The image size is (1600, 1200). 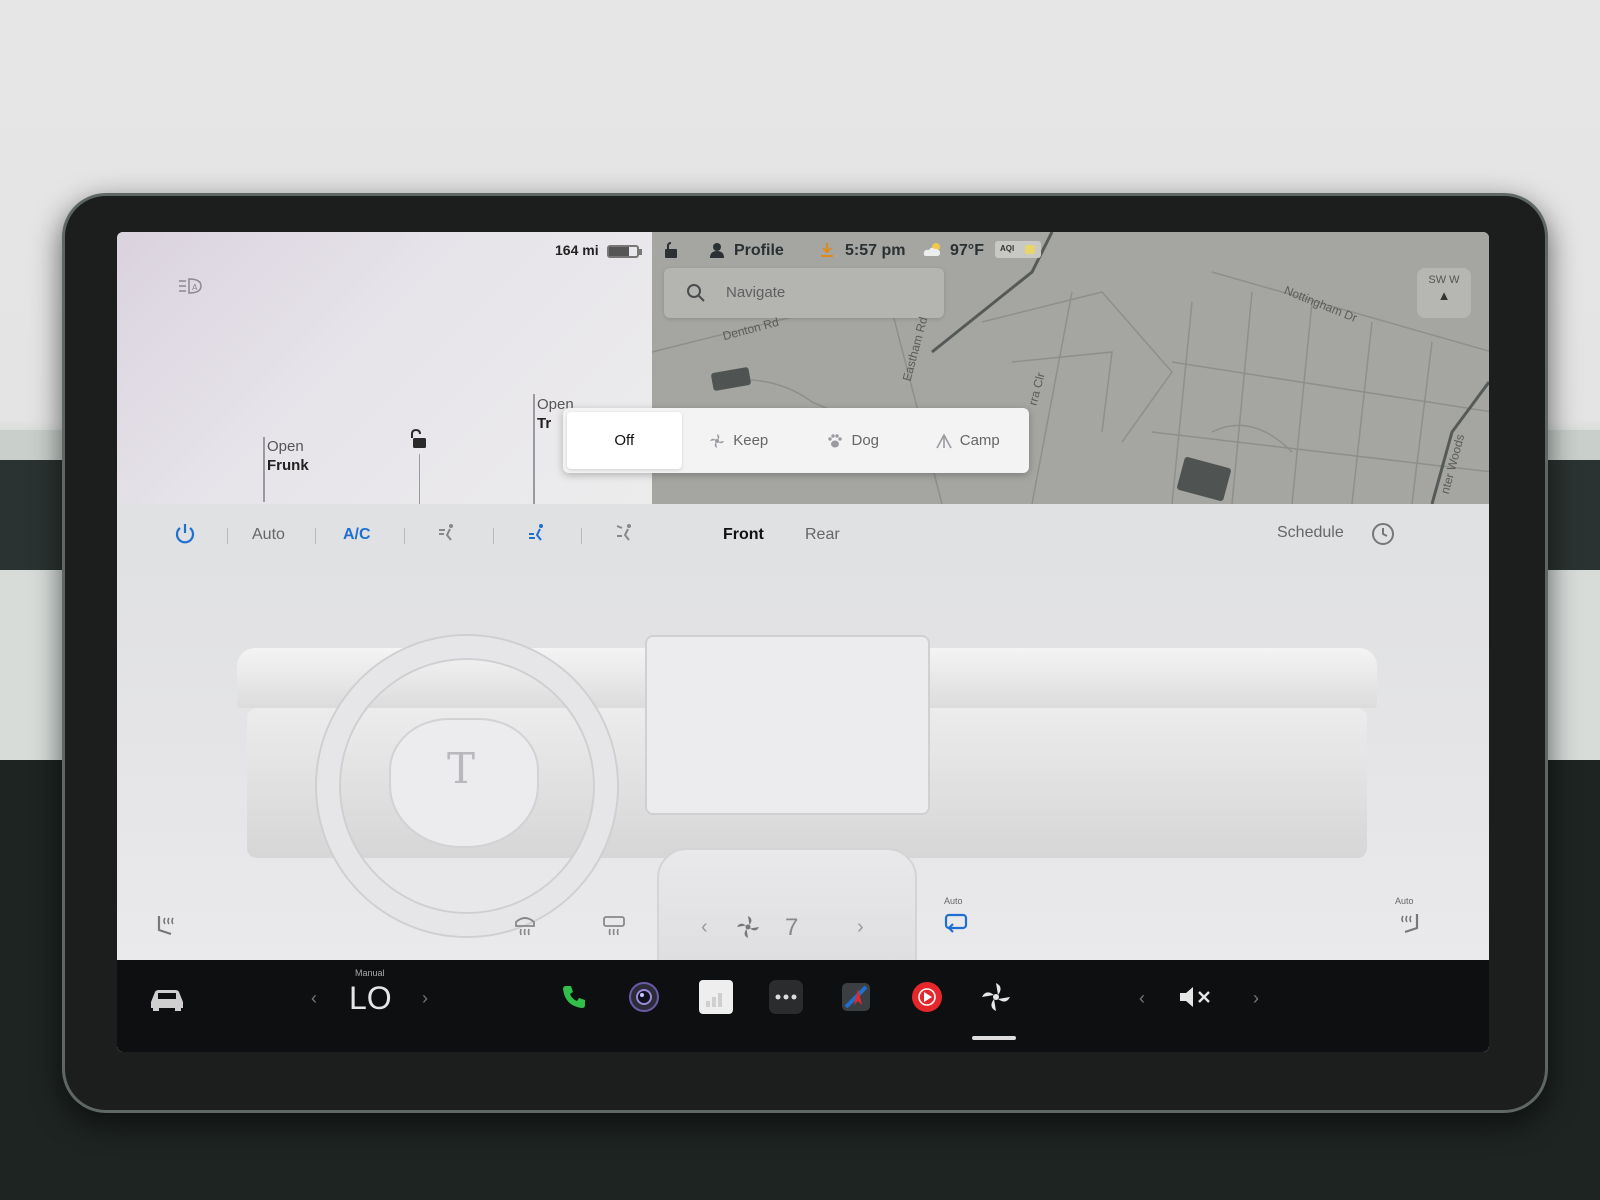 I want to click on svg-text: A, so click(x=195, y=287).